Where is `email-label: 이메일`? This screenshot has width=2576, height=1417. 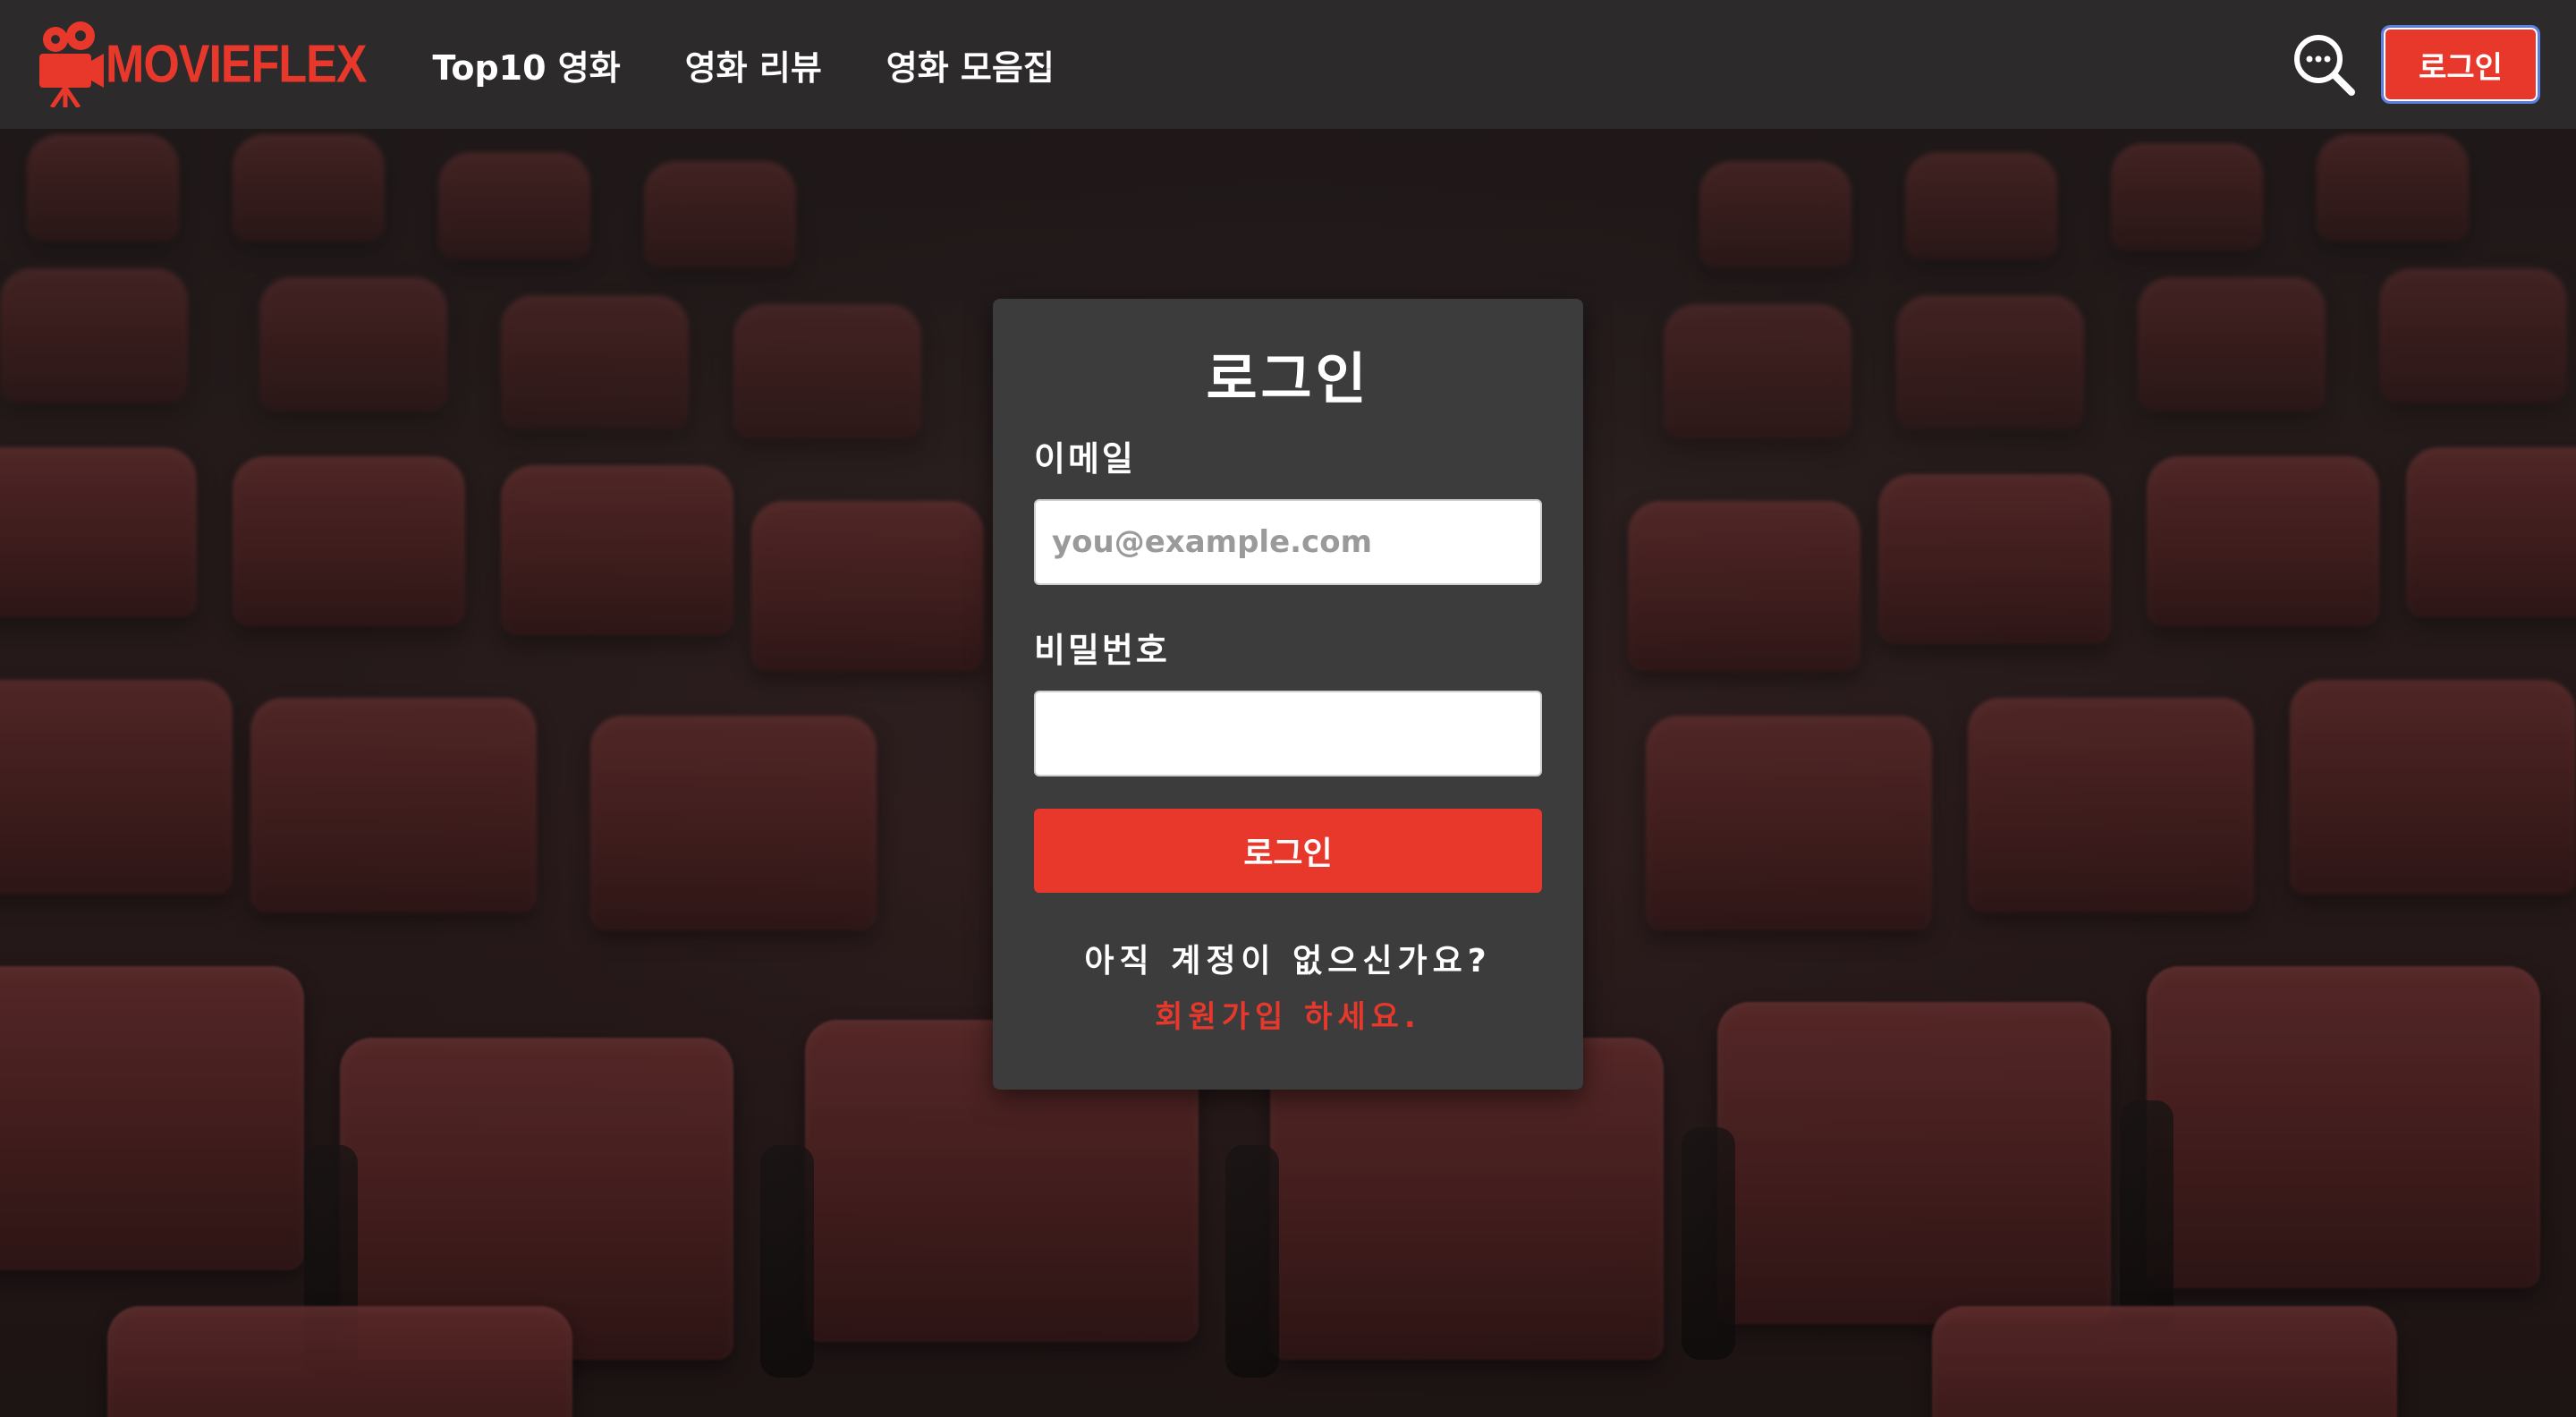 email-label: 이메일 is located at coordinates (1085, 459).